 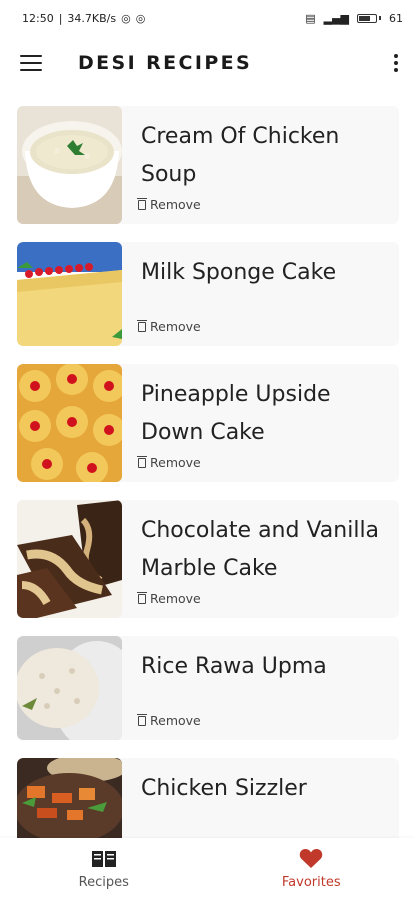 I want to click on recipe-thumbnail-marble-cake, so click(x=69, y=559).